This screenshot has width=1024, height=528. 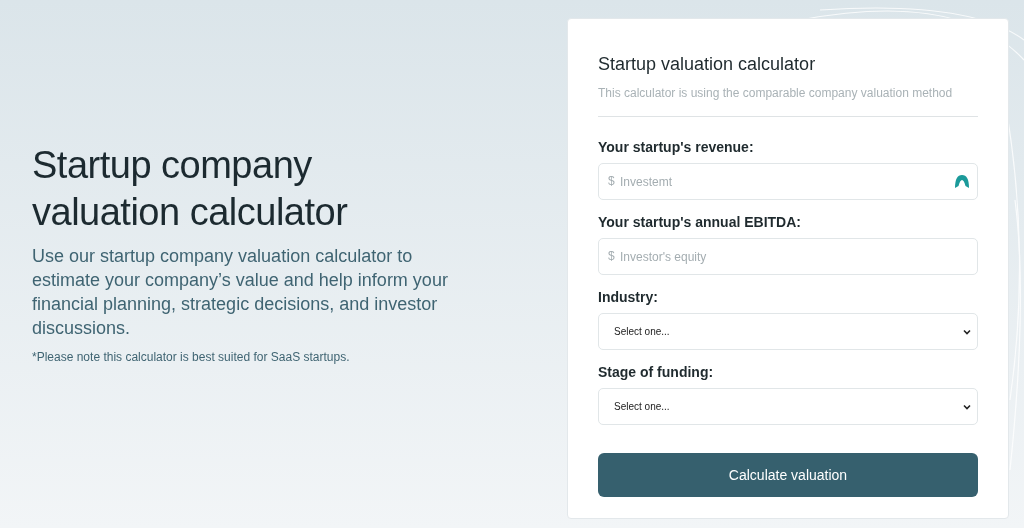 I want to click on description: Use our startup company valuation calculator to estimate your company’s value and help inform your financial planning, strategic decisions, and investor discussions., so click(x=240, y=292).